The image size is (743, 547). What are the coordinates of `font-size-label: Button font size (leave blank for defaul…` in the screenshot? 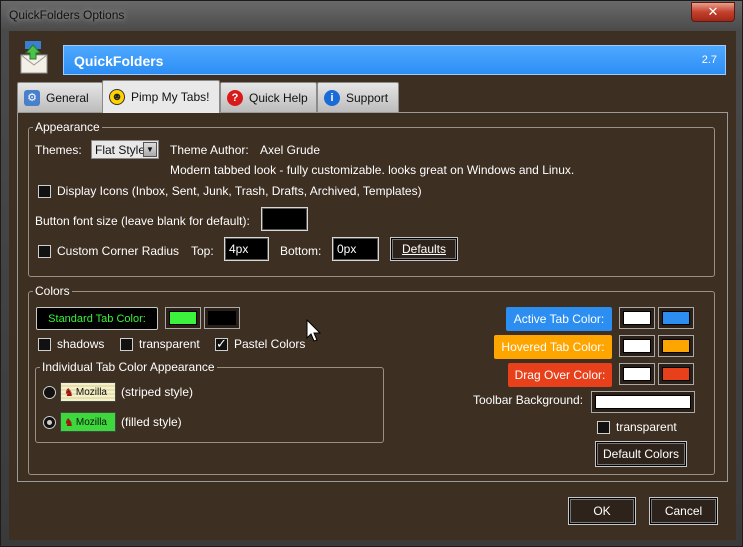 It's located at (142, 221).